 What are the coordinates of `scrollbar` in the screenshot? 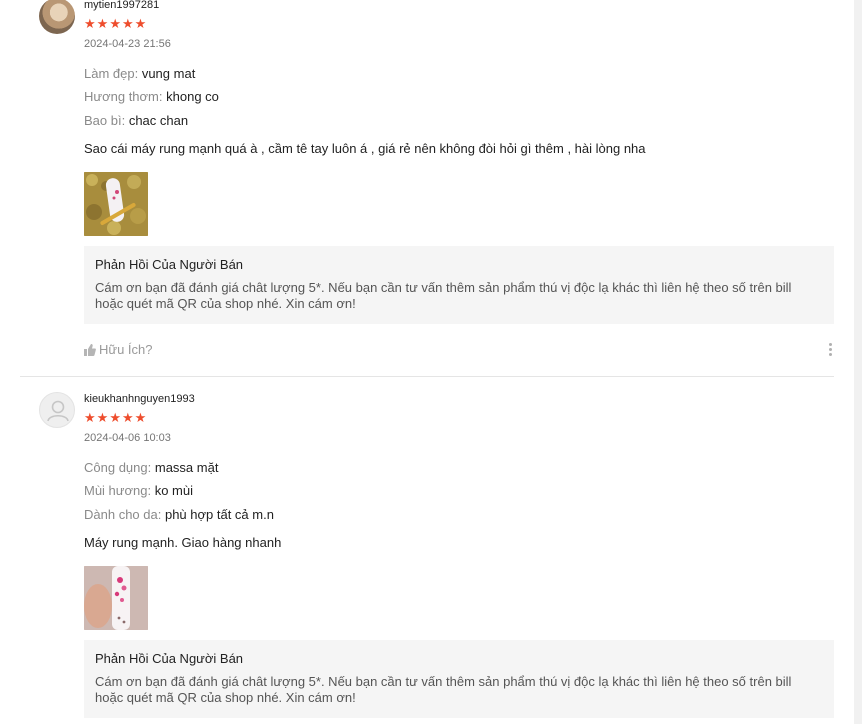 It's located at (858, 362).